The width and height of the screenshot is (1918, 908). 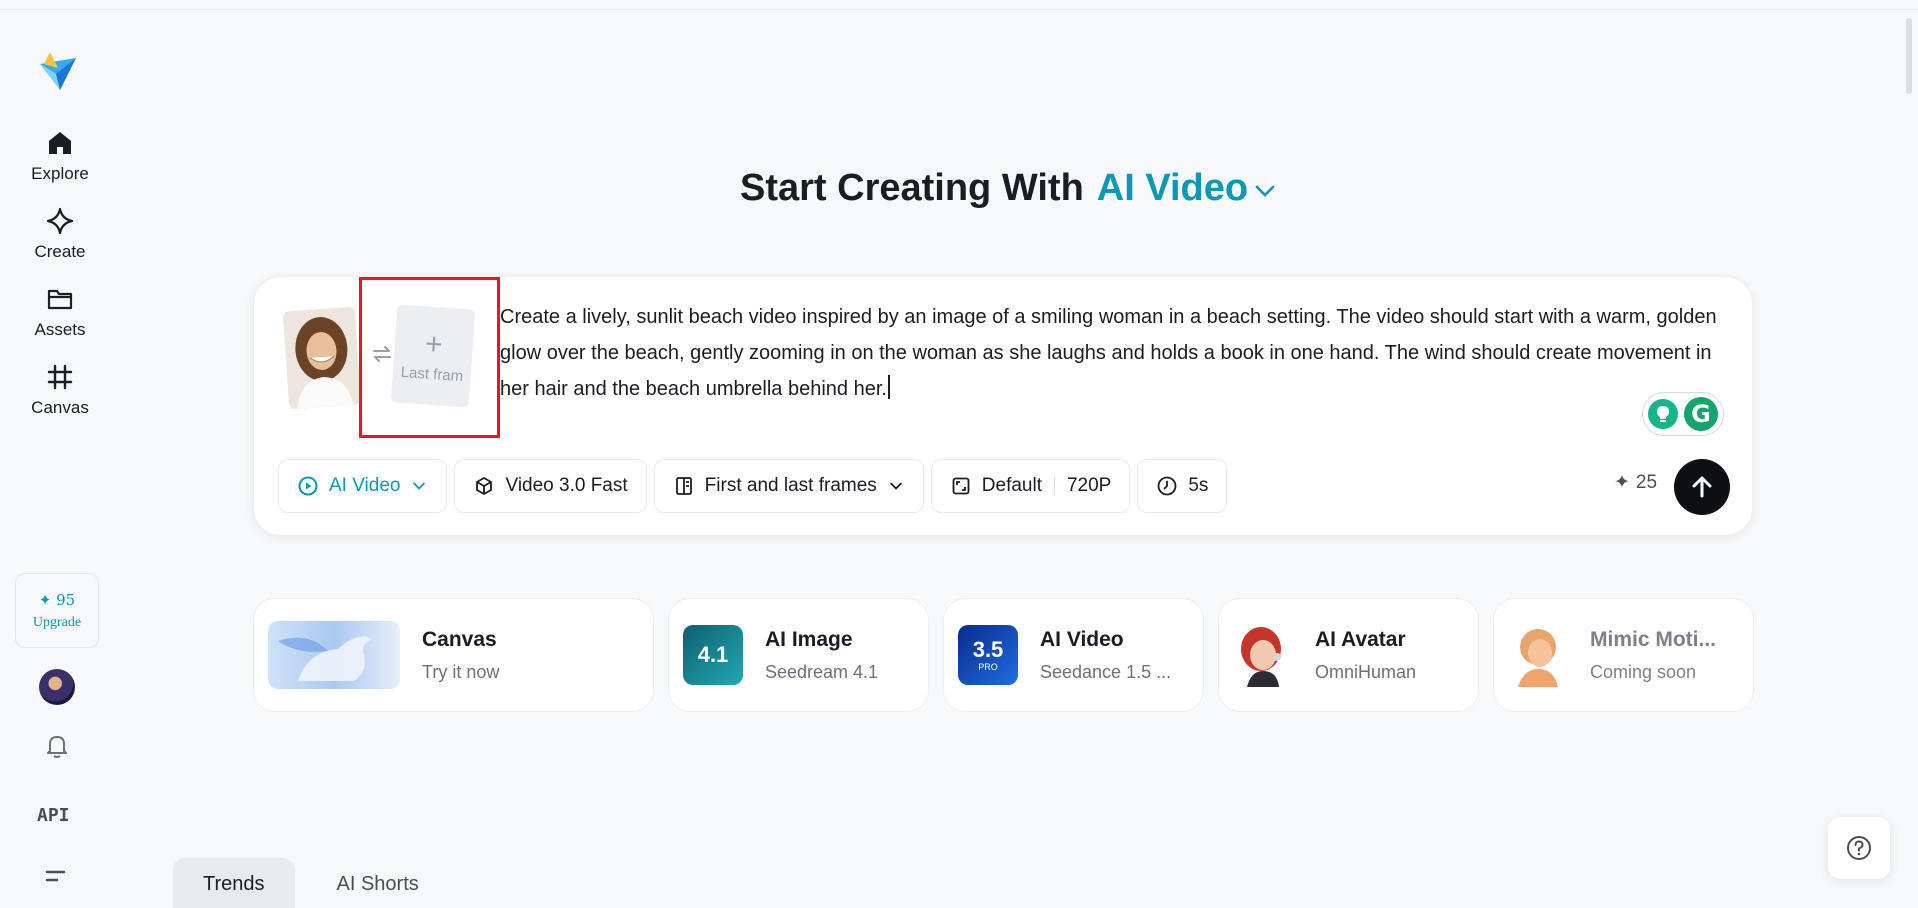 What do you see at coordinates (1366, 671) in the screenshot?
I see `feature-subtitle: OmniHuman` at bounding box center [1366, 671].